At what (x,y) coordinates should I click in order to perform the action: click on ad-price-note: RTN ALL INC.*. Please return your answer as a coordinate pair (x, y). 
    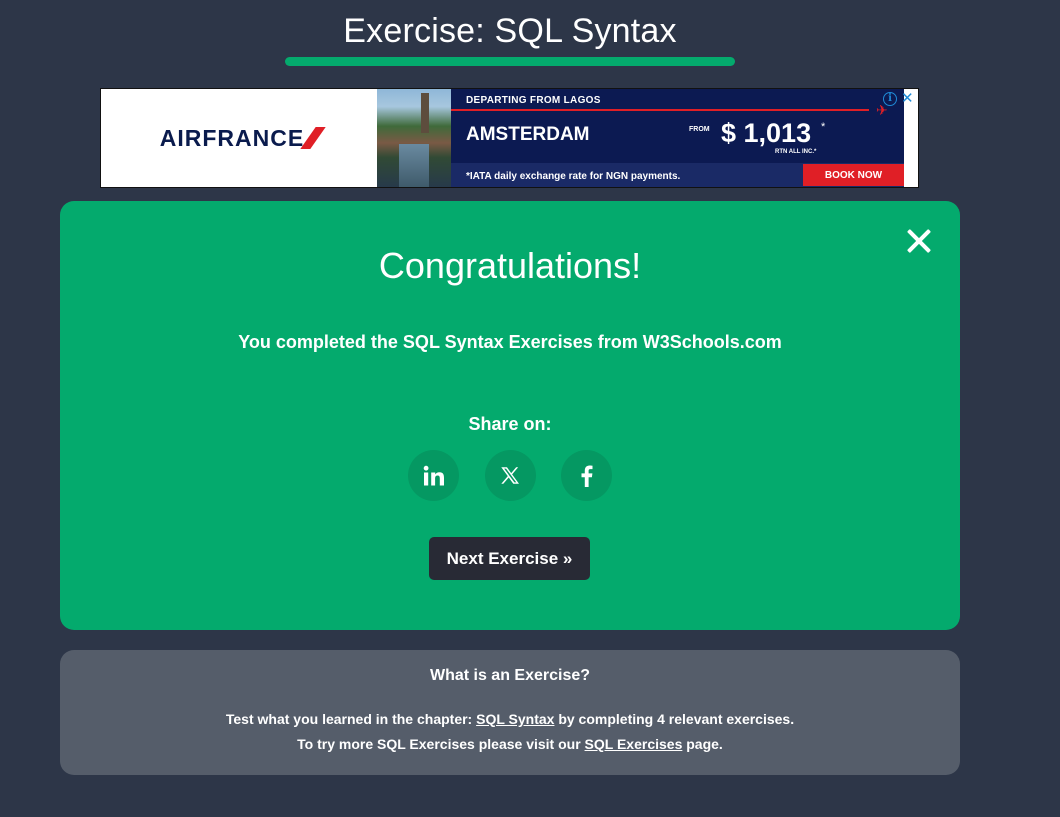
    Looking at the image, I should click on (796, 152).